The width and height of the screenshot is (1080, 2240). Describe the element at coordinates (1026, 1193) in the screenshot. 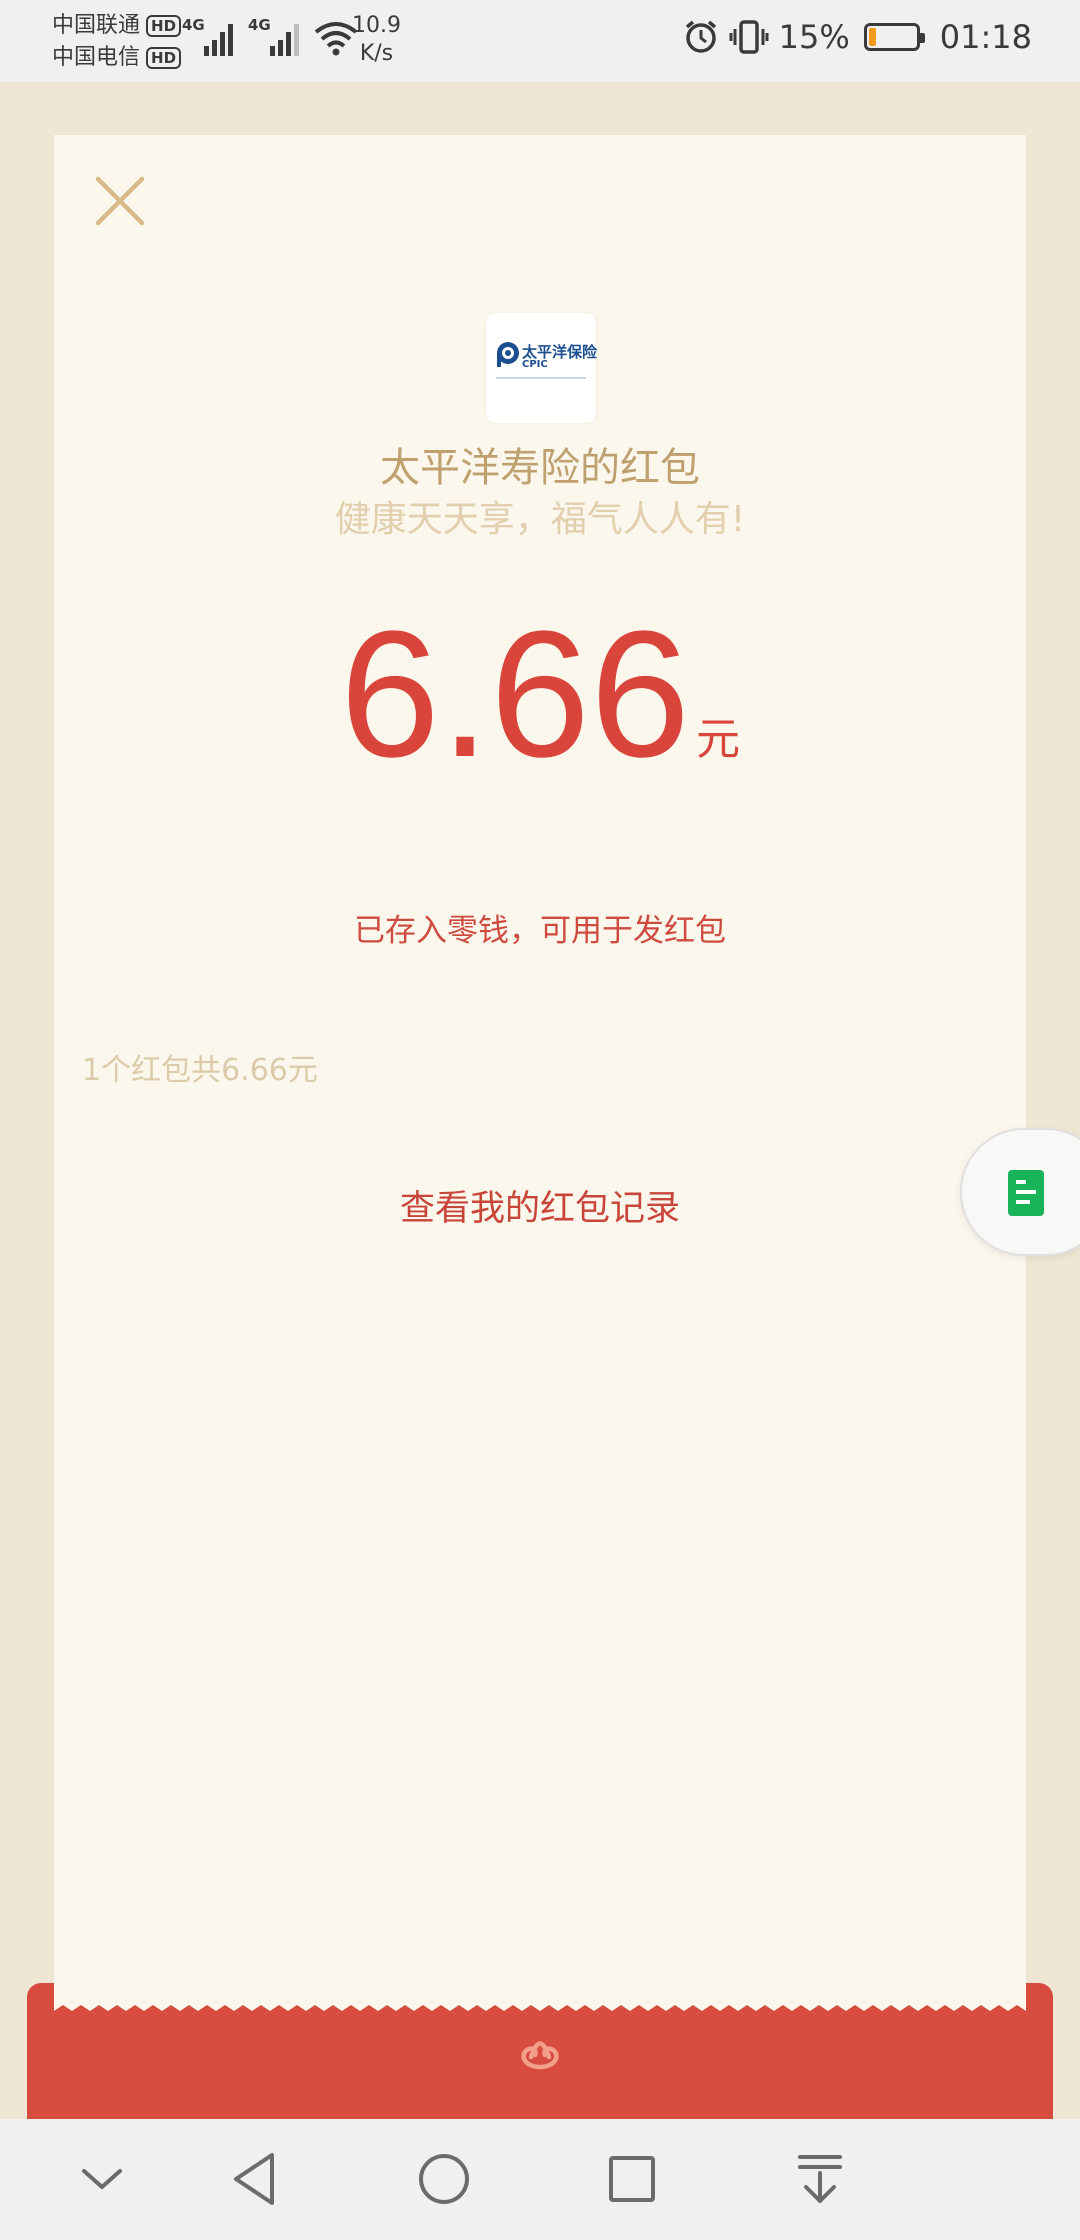

I see `document-icon` at that location.